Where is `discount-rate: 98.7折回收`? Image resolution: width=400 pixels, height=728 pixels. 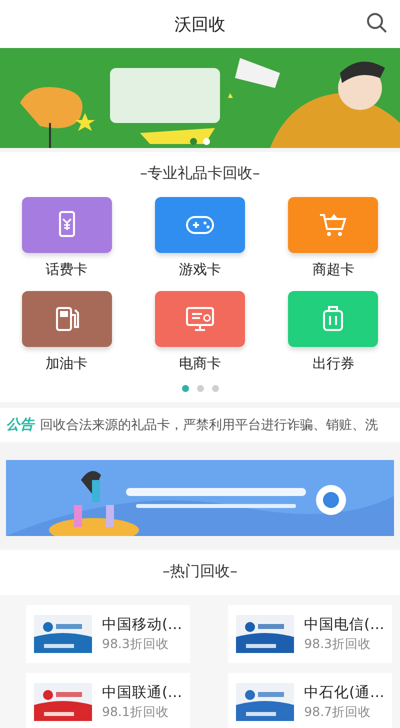 discount-rate: 98.7折回收 is located at coordinates (338, 712).